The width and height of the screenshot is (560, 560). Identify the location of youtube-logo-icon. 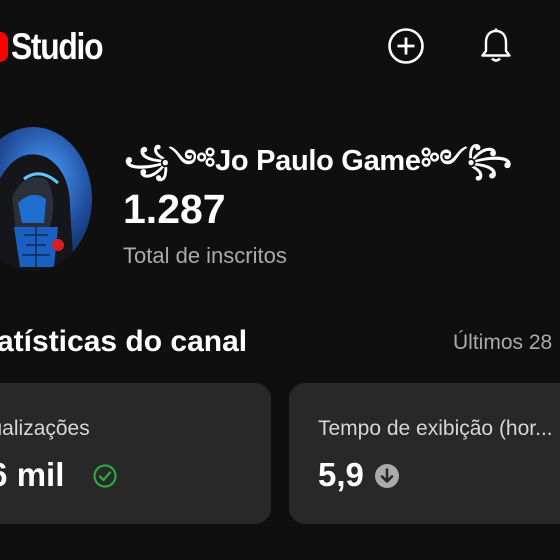
(4, 47).